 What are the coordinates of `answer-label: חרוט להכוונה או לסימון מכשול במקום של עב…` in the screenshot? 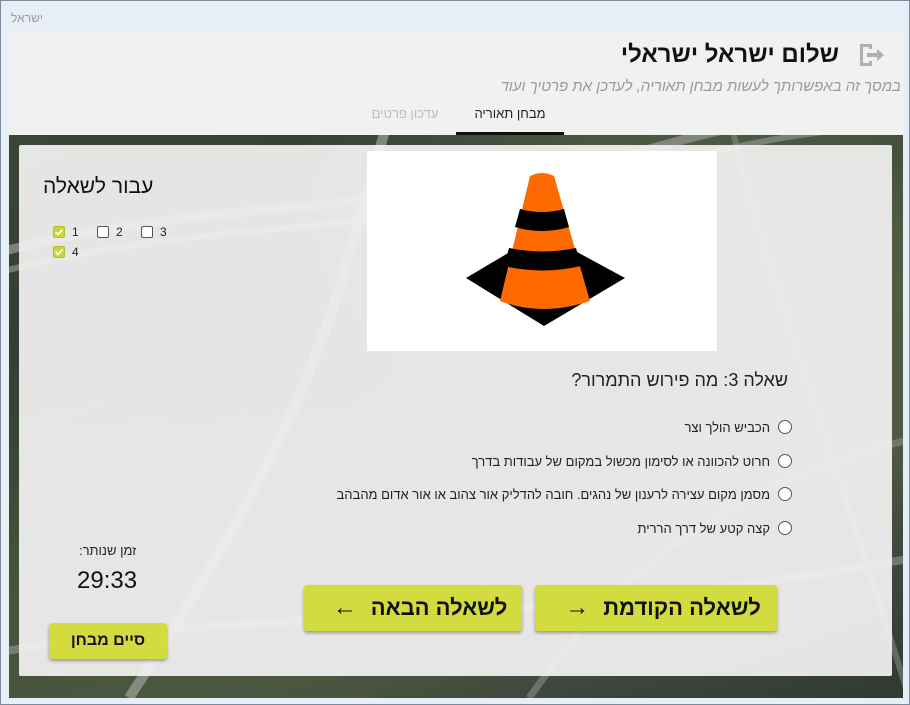 It's located at (620, 461).